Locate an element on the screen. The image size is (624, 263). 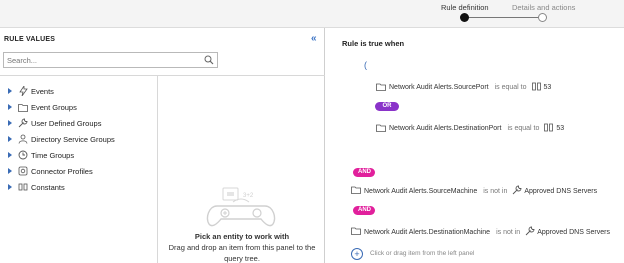
add-condition-hint: Click or drag item from the left panel is located at coordinates (422, 253).